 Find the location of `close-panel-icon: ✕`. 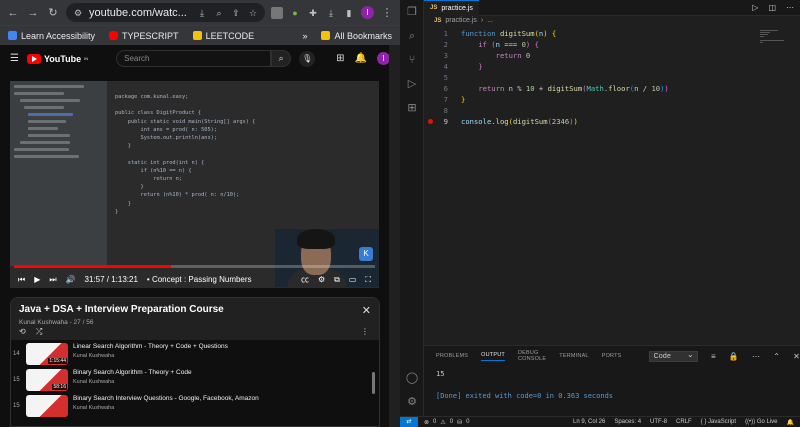

close-panel-icon: ✕ is located at coordinates (796, 356).